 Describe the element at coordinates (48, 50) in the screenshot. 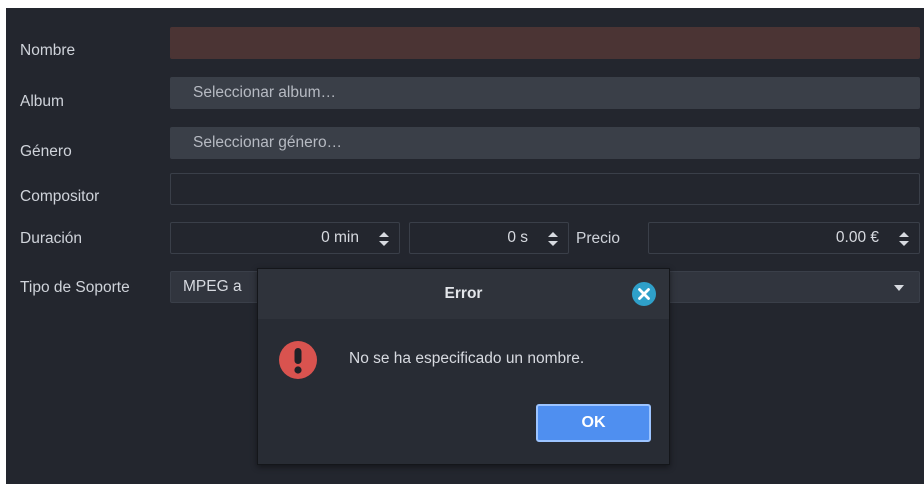

I see `name-label: Nombre` at that location.